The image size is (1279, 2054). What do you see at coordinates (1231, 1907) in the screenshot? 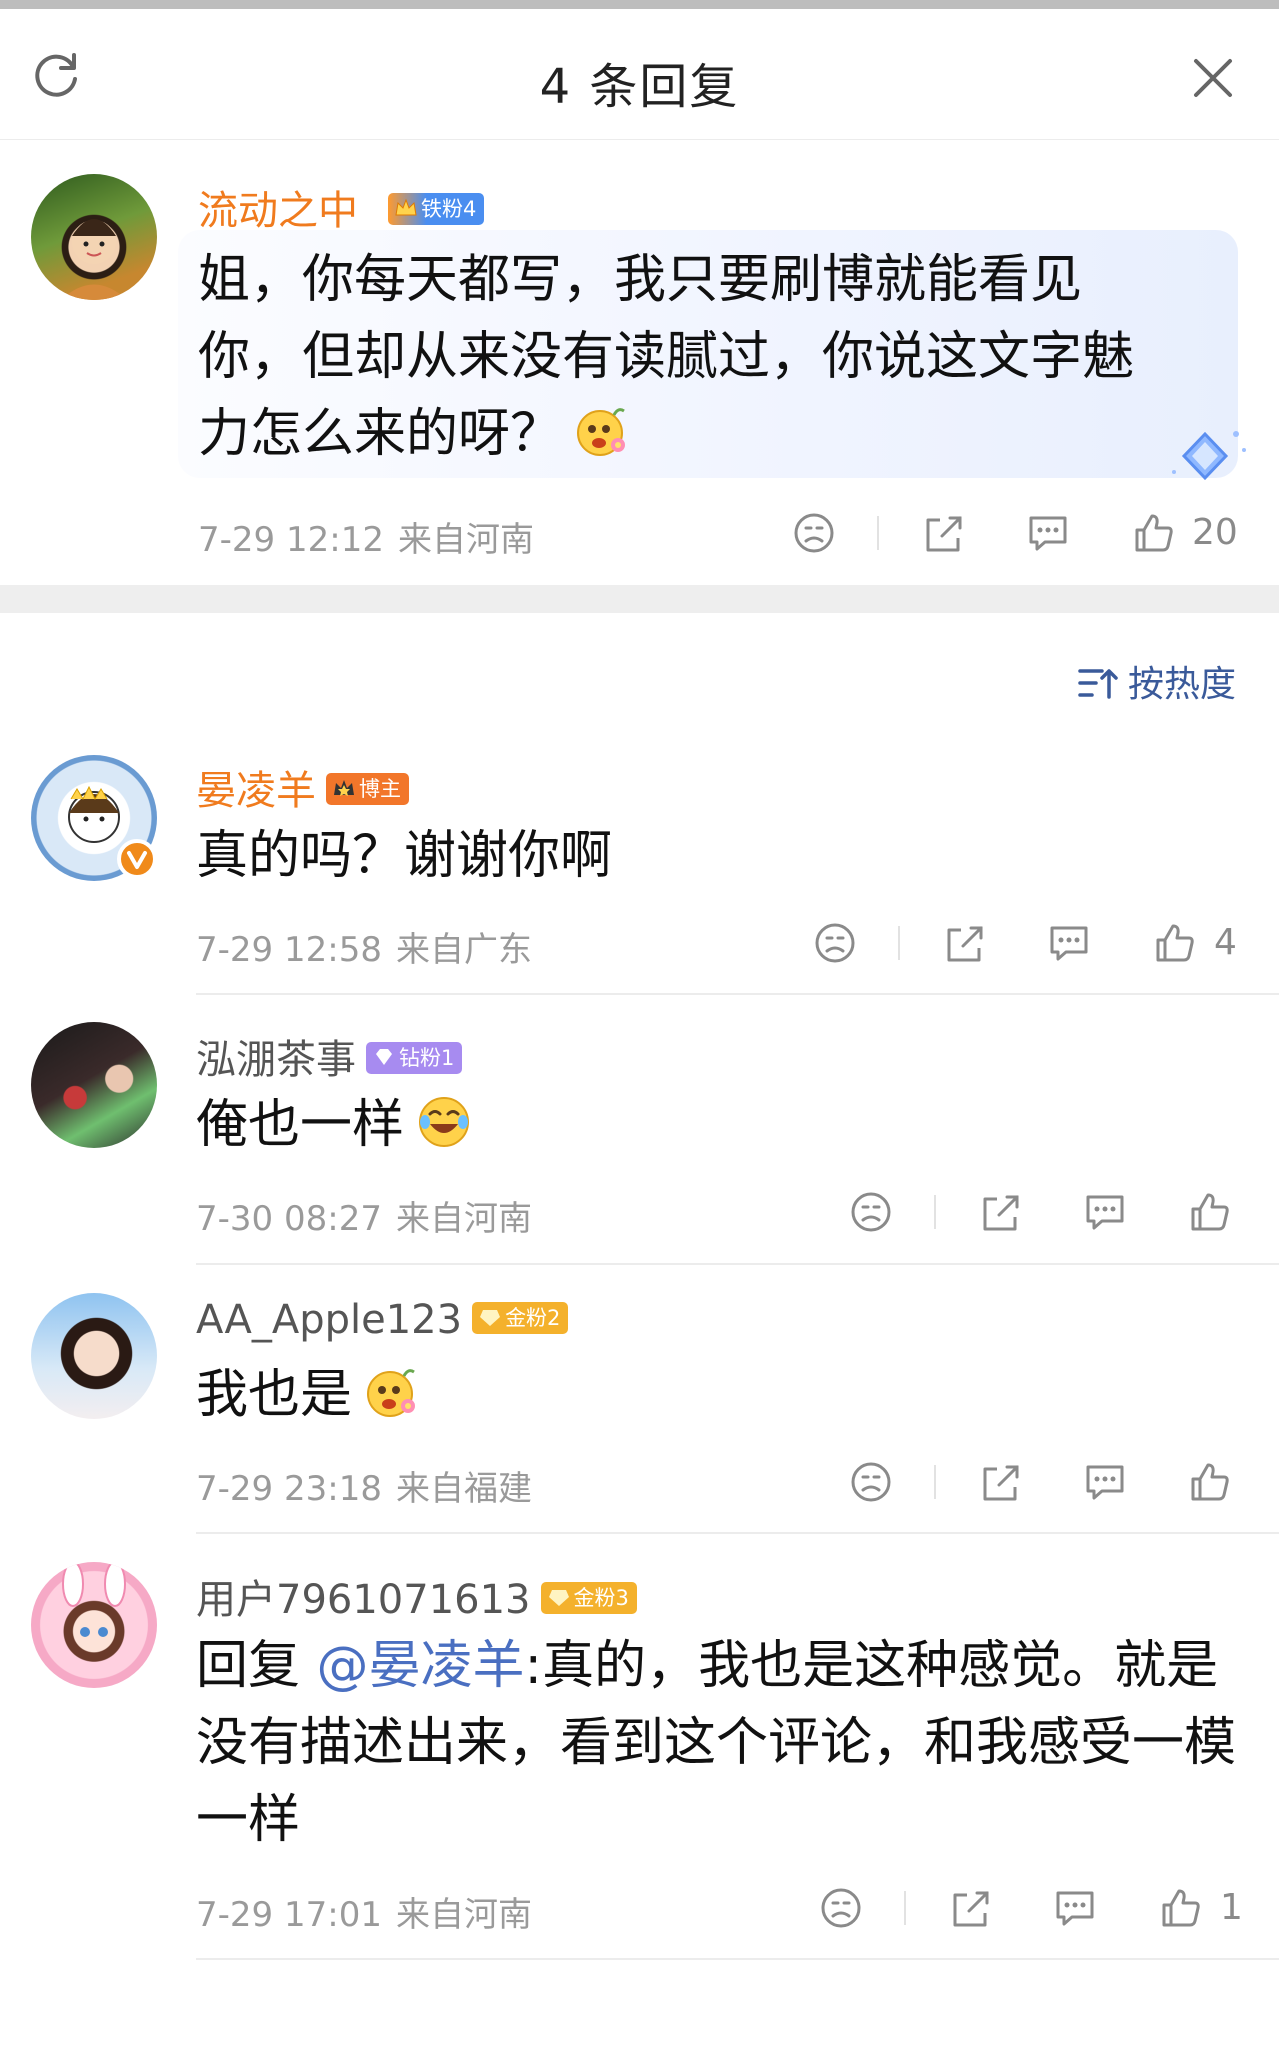
I see `like-count: 1` at bounding box center [1231, 1907].